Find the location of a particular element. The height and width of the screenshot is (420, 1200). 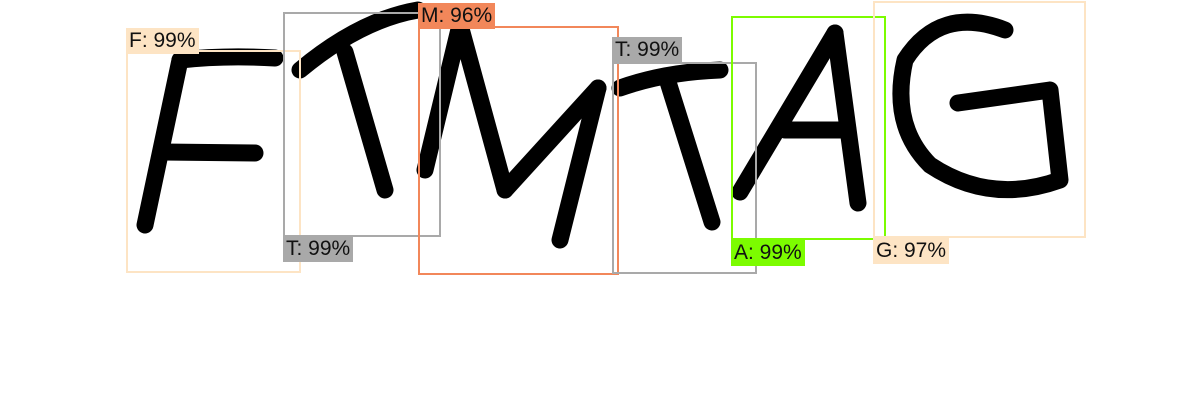

label-f: F: 99% is located at coordinates (162, 41).